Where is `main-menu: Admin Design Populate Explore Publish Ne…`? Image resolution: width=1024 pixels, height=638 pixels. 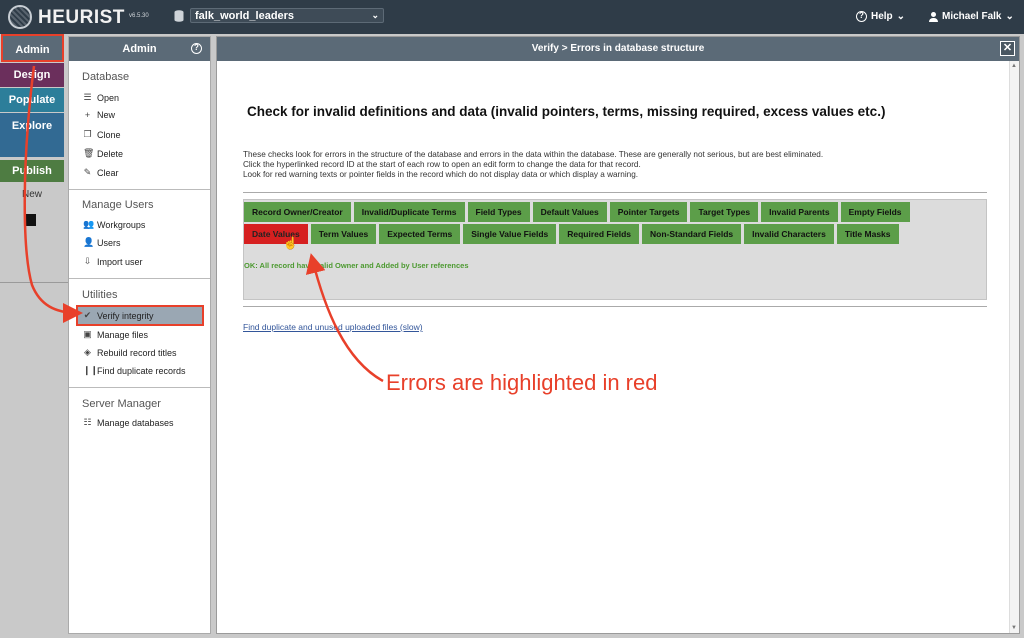
main-menu: Admin Design Populate Explore Publish Ne… is located at coordinates (34, 336).